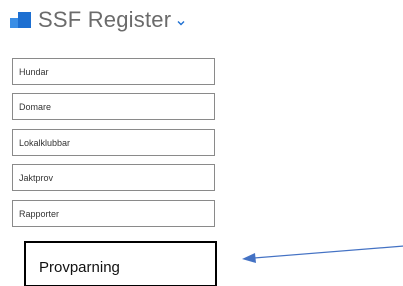 The height and width of the screenshot is (286, 403). Describe the element at coordinates (120, 263) in the screenshot. I see `provparning-button: Provparning` at that location.